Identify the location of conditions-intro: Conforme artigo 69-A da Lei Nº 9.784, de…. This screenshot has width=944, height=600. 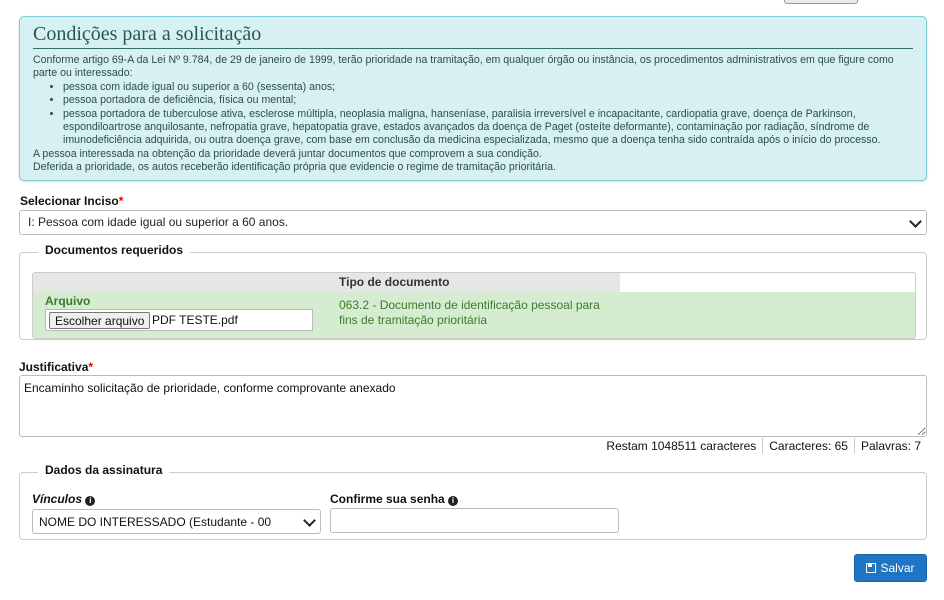
(463, 67).